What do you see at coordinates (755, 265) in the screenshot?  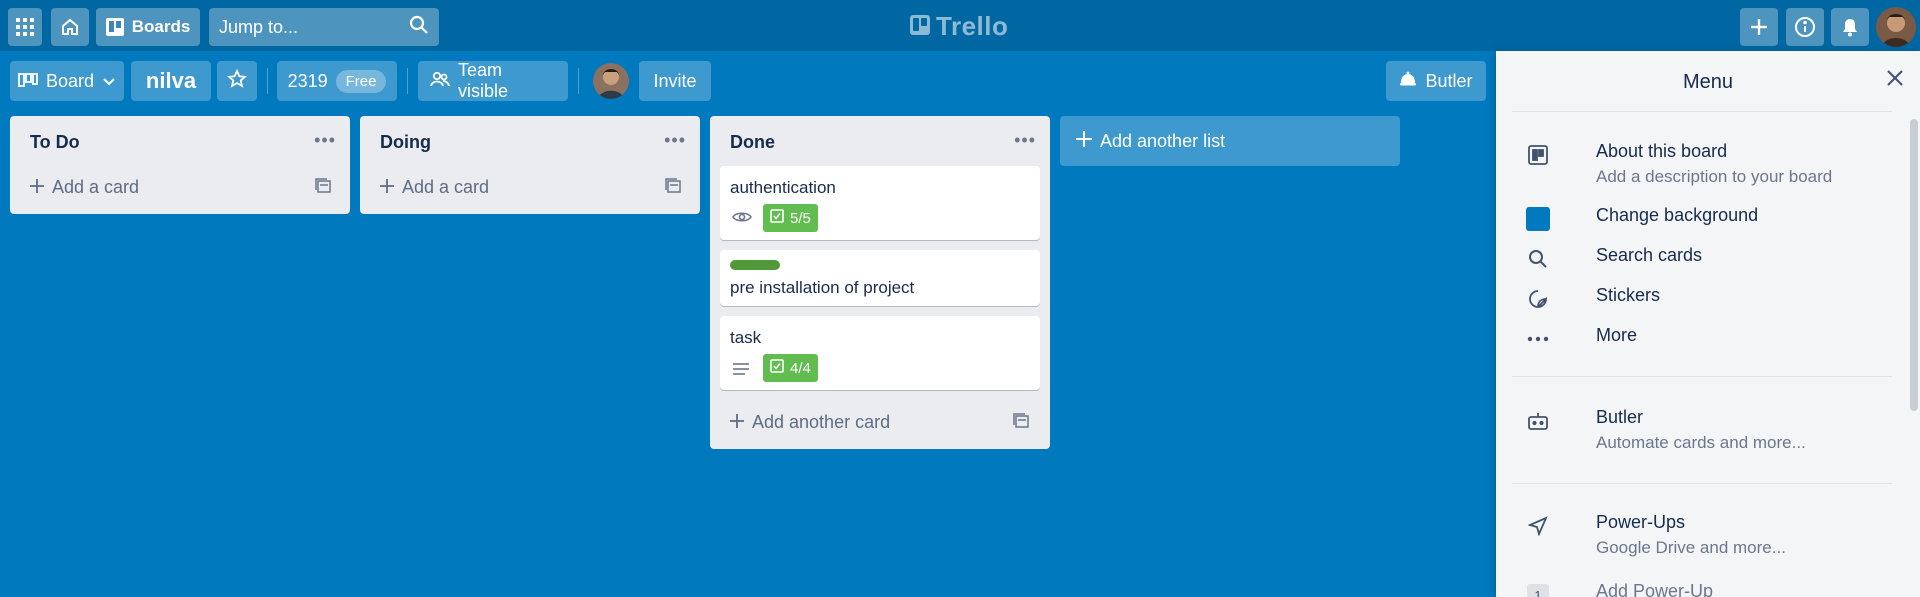 I see `card-label-green` at bounding box center [755, 265].